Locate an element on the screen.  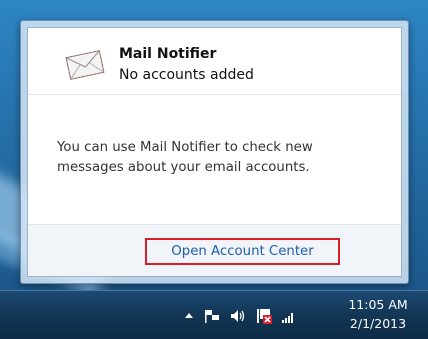
taskbar: 11:05 AM 2/1/2013 is located at coordinates (214, 314).